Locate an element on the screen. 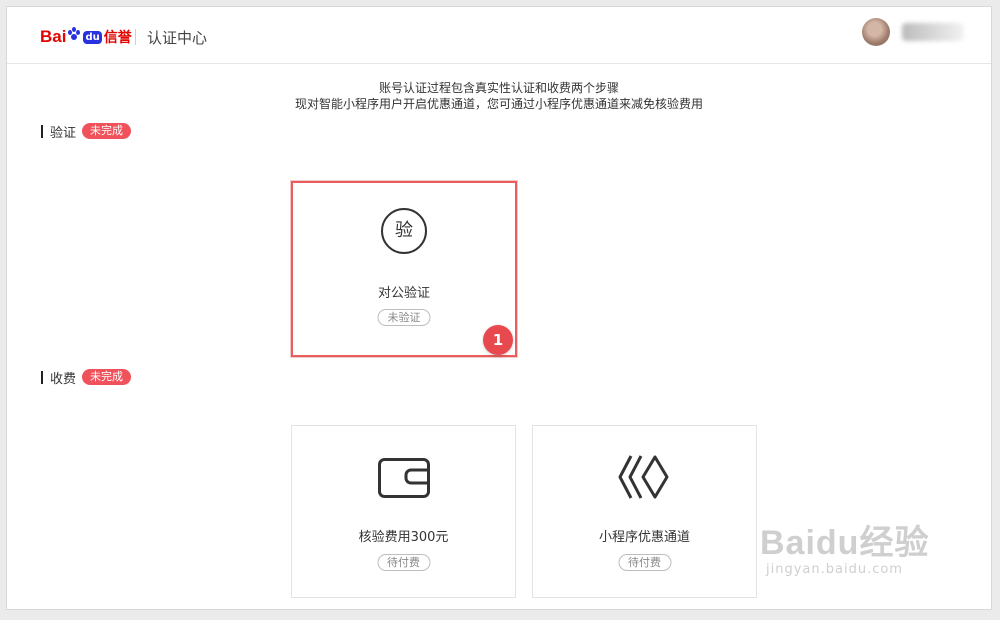 The height and width of the screenshot is (620, 1000). section-fee-label: 收费 is located at coordinates (63, 379).